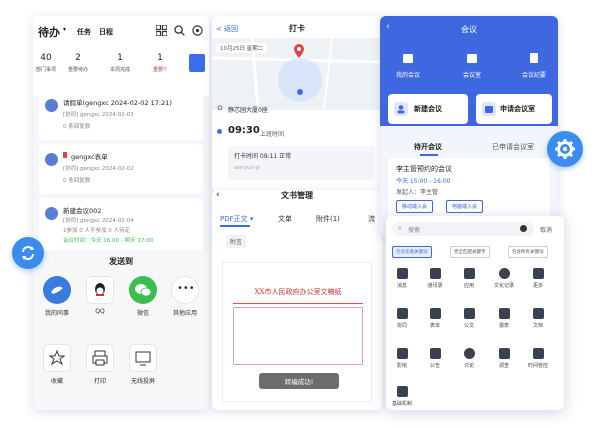 This screenshot has height=428, width=605. What do you see at coordinates (514, 109) in the screenshot?
I see `apply-room-button: 申请会议室` at bounding box center [514, 109].